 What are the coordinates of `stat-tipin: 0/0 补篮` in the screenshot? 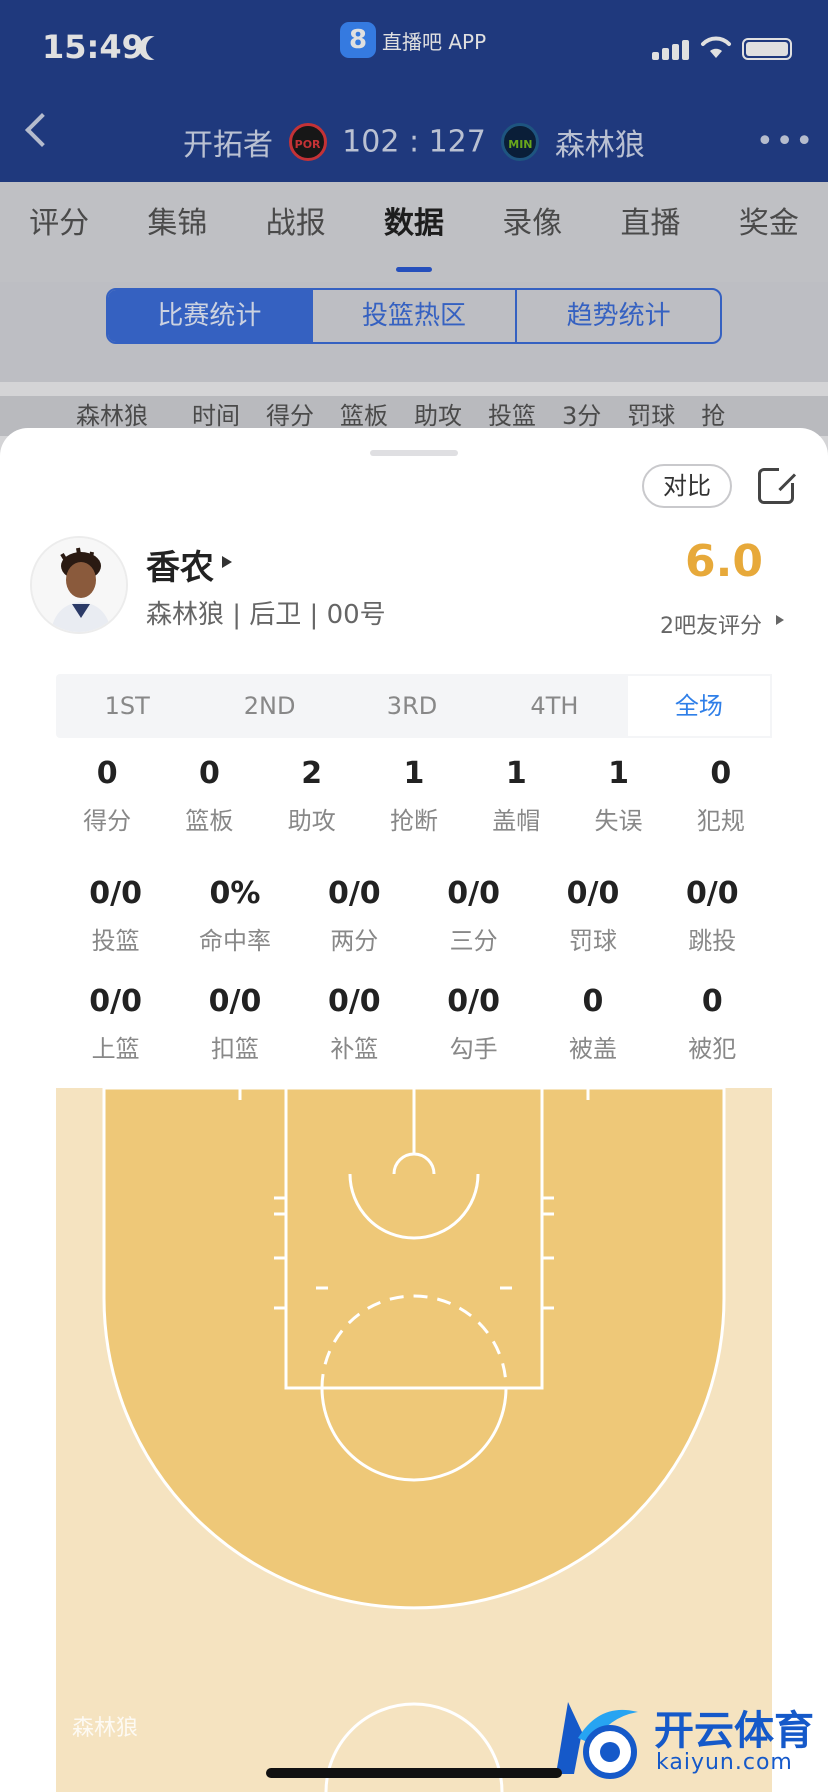 It's located at (354, 1024).